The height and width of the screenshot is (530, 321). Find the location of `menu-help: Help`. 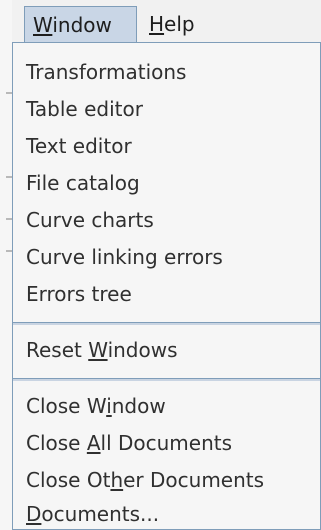

menu-help: Help is located at coordinates (178, 24).